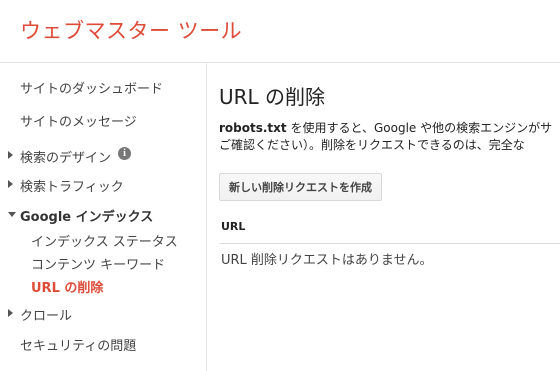 The image size is (560, 371). What do you see at coordinates (67, 286) in the screenshot?
I see `sidebar-subitem-url-removal: URL の削除` at bounding box center [67, 286].